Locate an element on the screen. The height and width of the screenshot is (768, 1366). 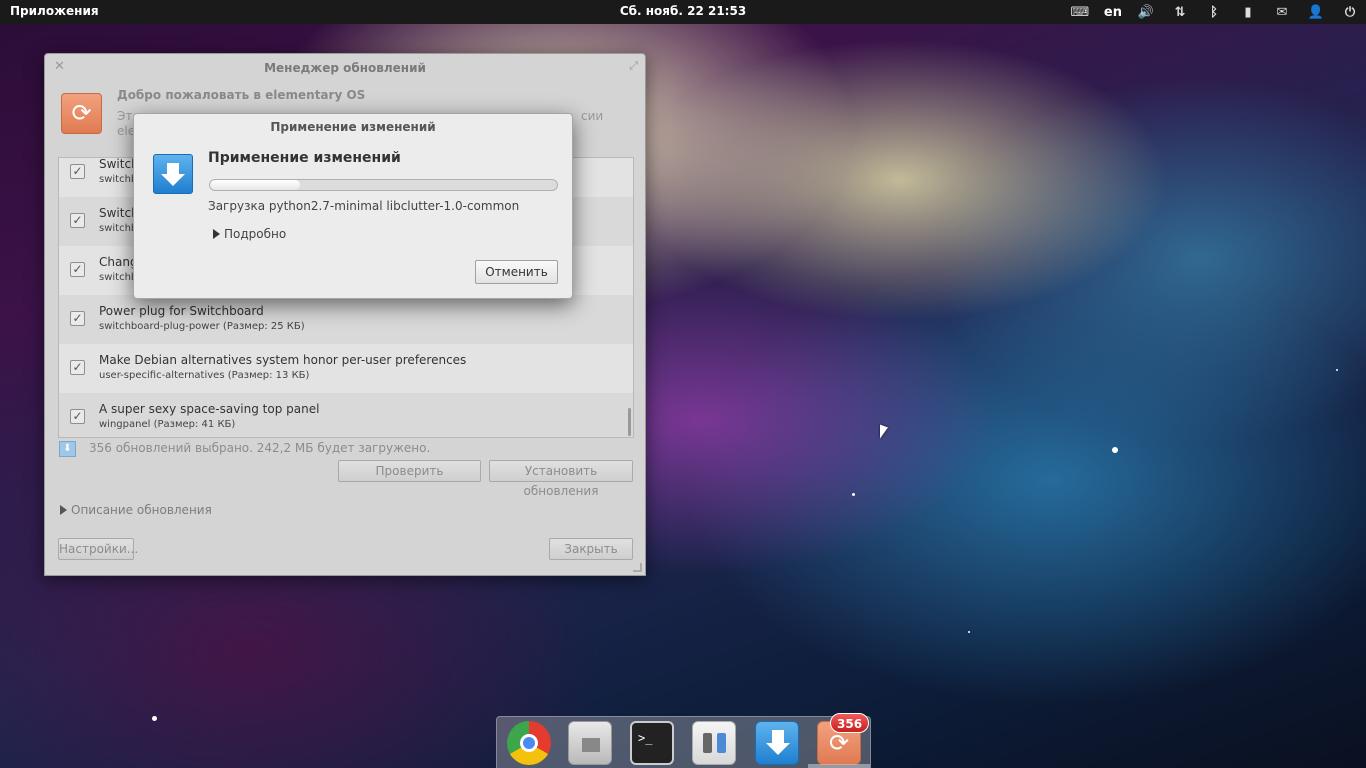
download-icon: ⬇ is located at coordinates (67, 449).